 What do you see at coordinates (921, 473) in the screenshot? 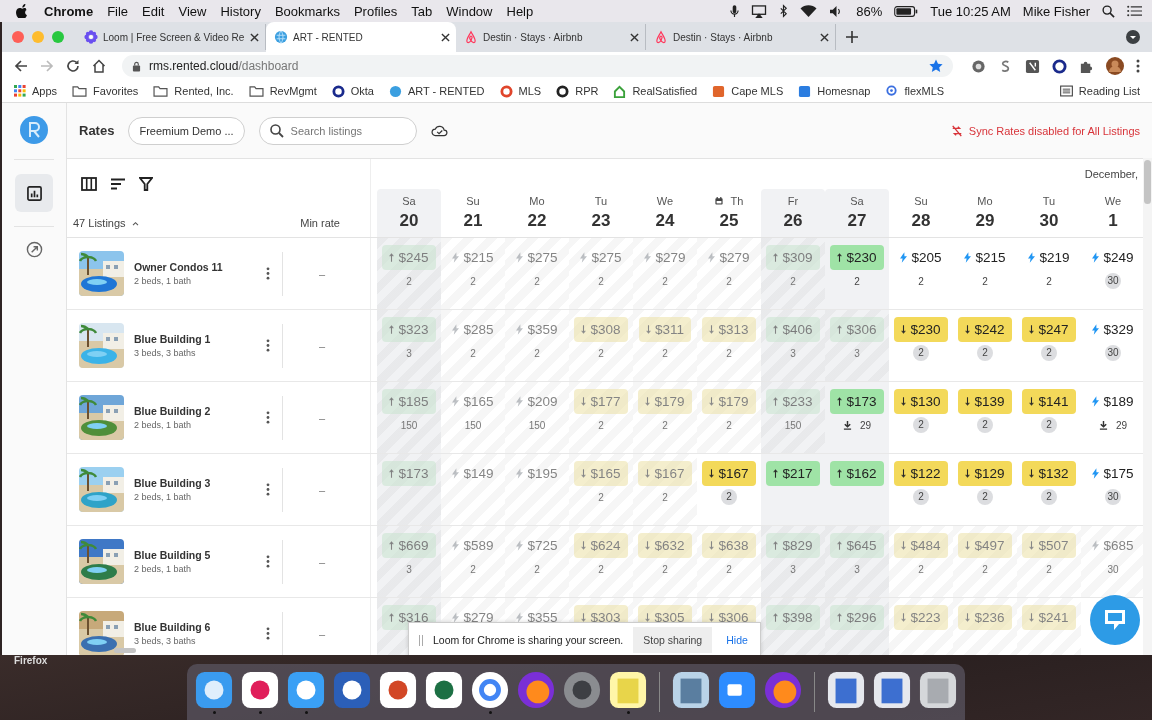
I see `rate-chip: $122` at bounding box center [921, 473].